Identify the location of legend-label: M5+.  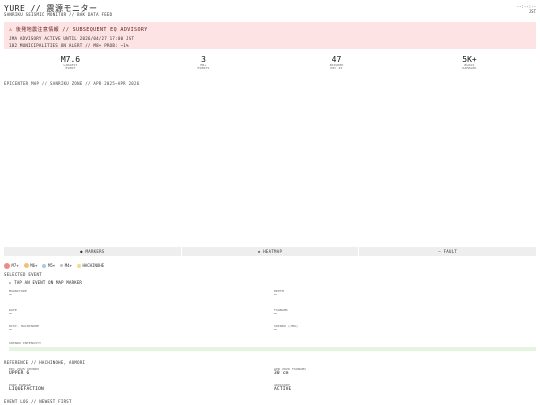
(51, 265).